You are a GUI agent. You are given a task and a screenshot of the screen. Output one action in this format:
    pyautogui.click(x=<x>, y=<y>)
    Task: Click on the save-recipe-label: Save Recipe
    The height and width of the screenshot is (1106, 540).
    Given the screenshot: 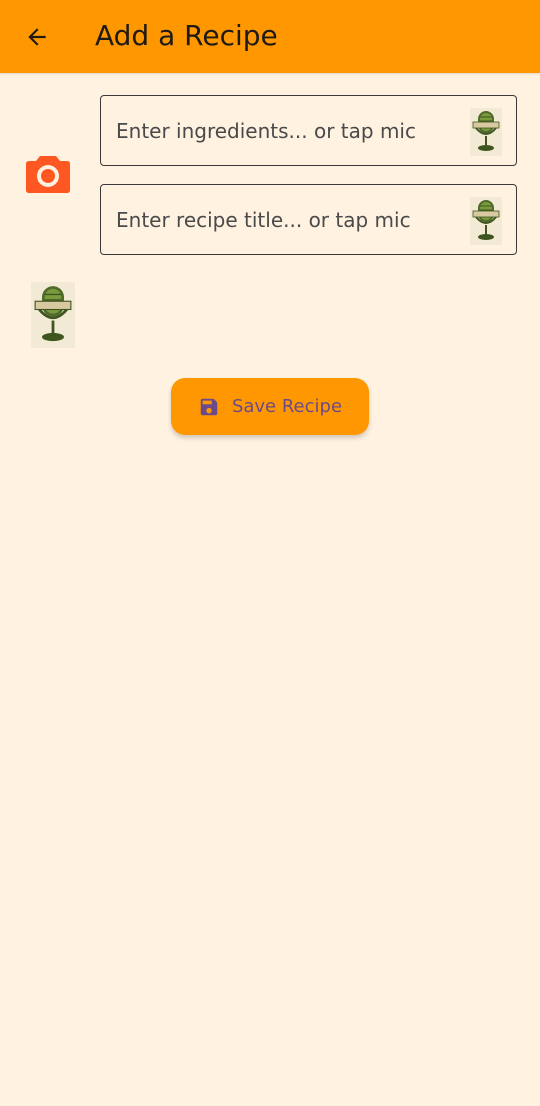 What is the action you would take?
    pyautogui.click(x=287, y=406)
    